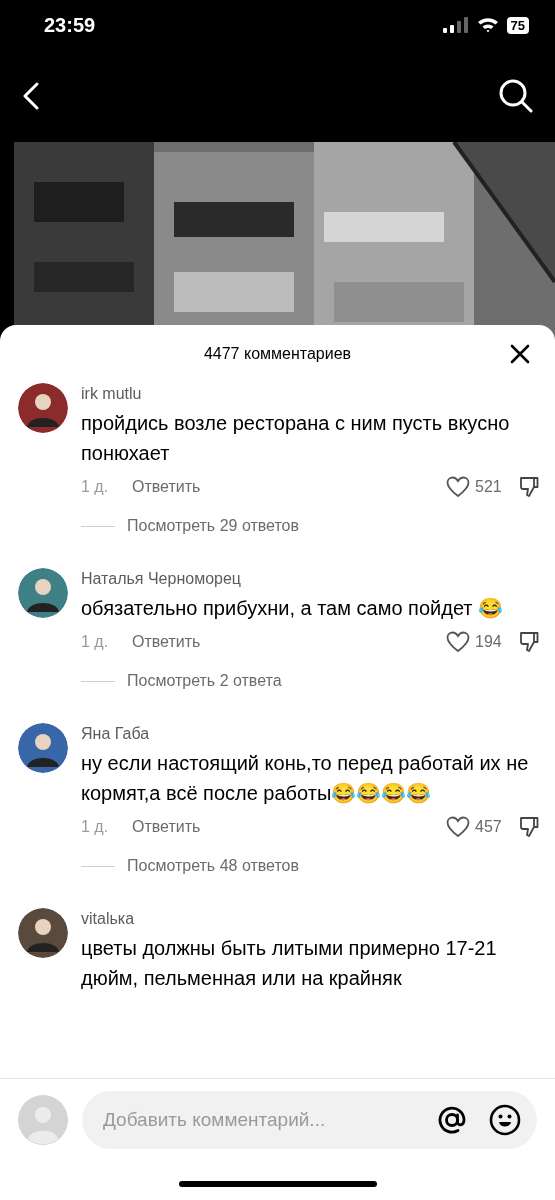 The width and height of the screenshot is (555, 1200). I want to click on comment-text: пройдись возле ресторана с ним пусть вкусно понюхает, so click(296, 438).